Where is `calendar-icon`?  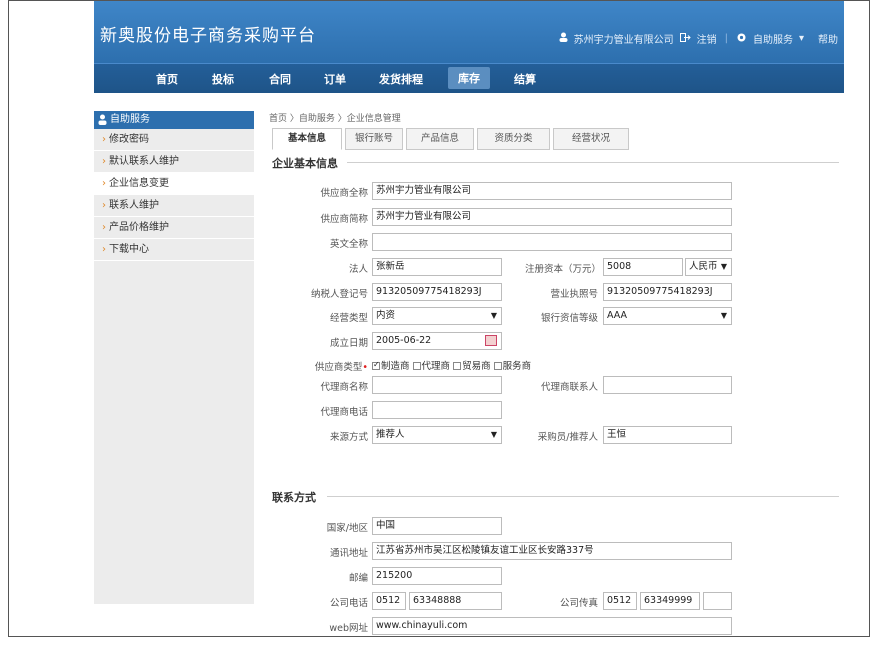 calendar-icon is located at coordinates (491, 340).